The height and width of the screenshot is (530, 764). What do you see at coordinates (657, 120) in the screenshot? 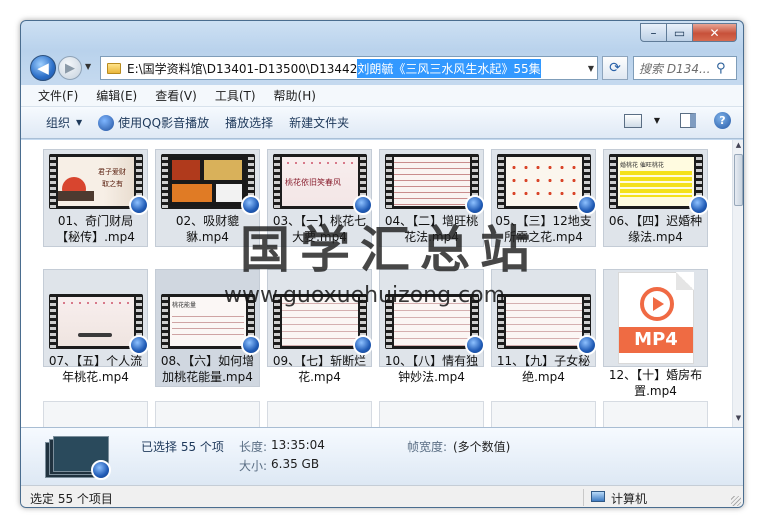
I see `view-options-chevron-icon: ▼` at bounding box center [657, 120].